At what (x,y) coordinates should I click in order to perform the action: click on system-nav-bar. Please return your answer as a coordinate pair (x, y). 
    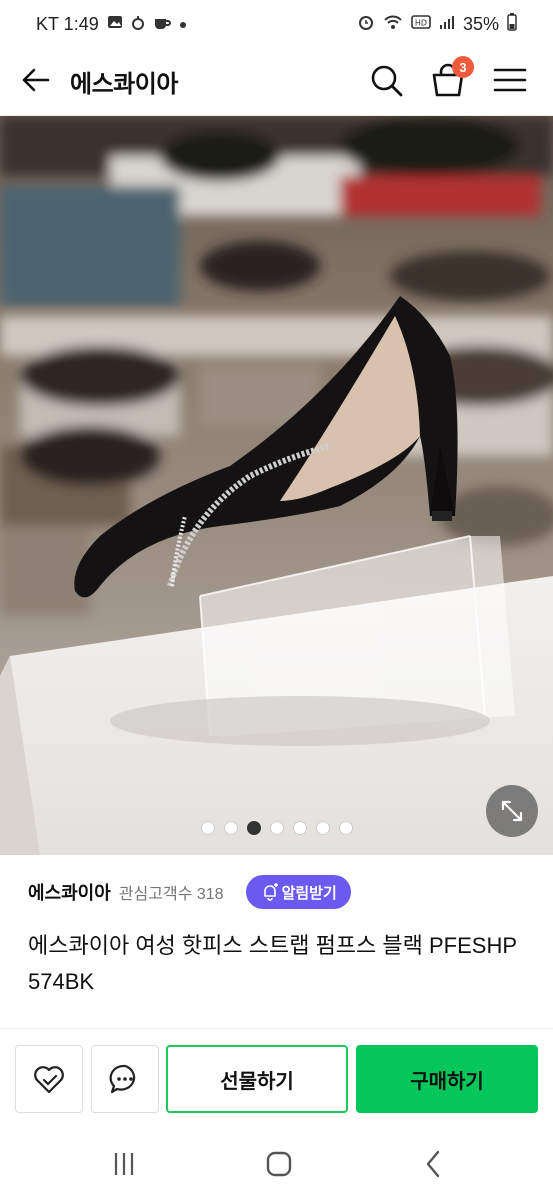
    Looking at the image, I should click on (276, 1162).